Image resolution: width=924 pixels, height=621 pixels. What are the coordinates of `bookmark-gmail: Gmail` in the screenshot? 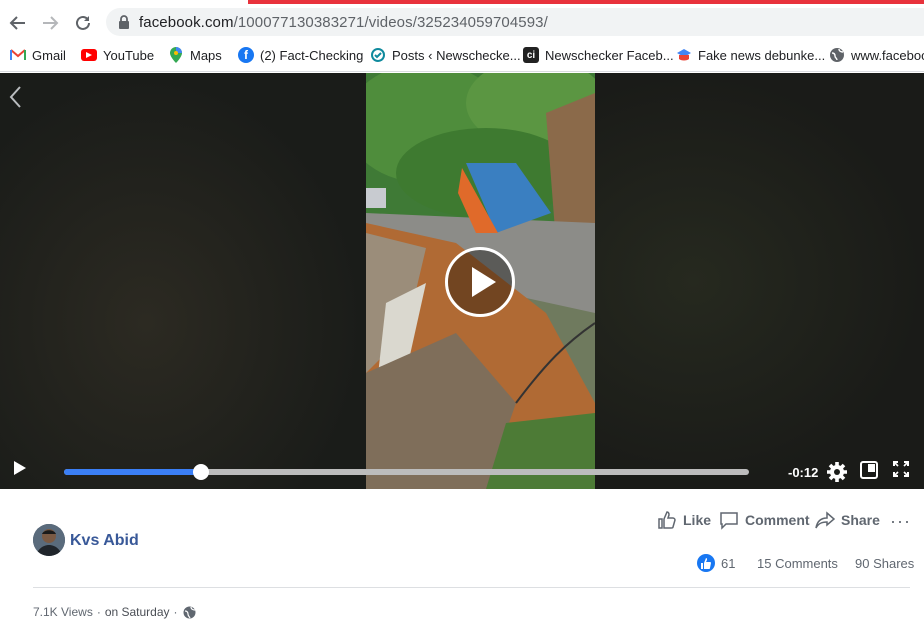 It's located at (38, 55).